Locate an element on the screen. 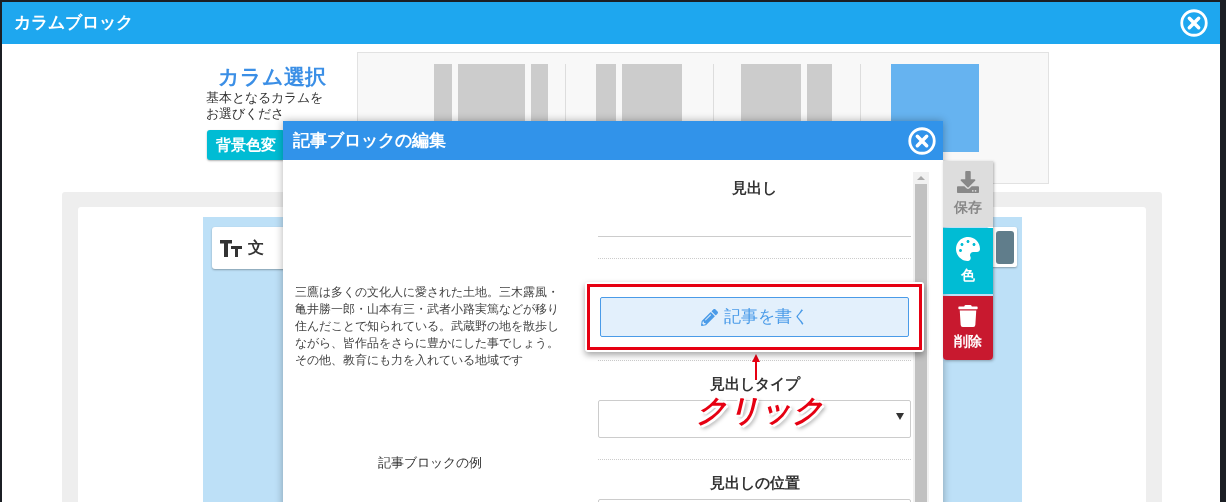  example-caption: 記事ブロックの例 is located at coordinates (430, 463).